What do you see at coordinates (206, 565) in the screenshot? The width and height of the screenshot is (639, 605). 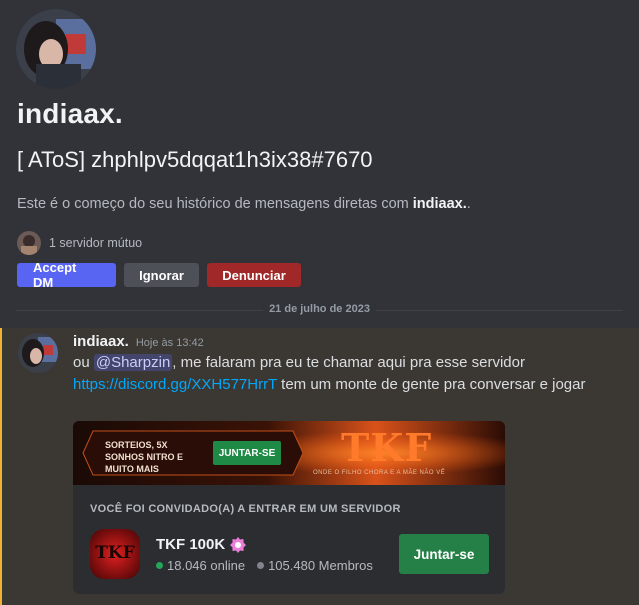 I see `online-count: 18.046 online` at bounding box center [206, 565].